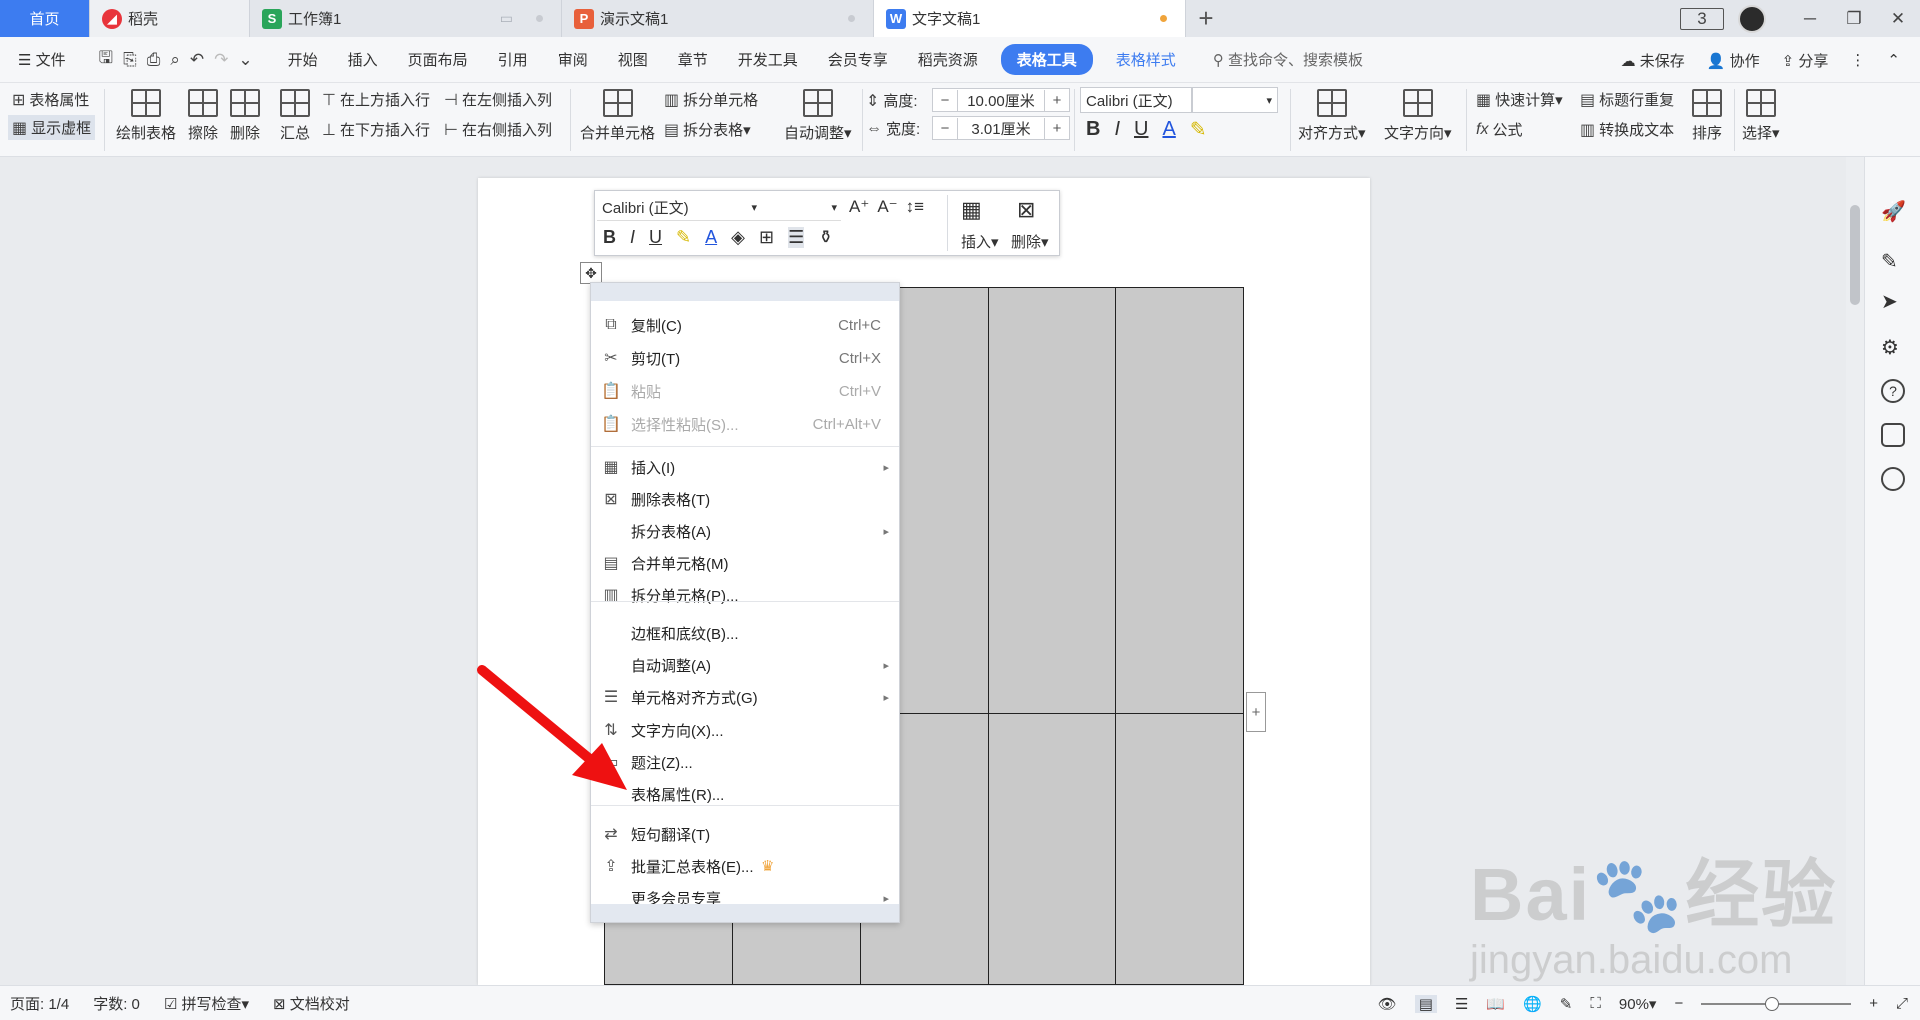  I want to click on show-gridlines-button: ▦ 显示虚框, so click(52, 127).